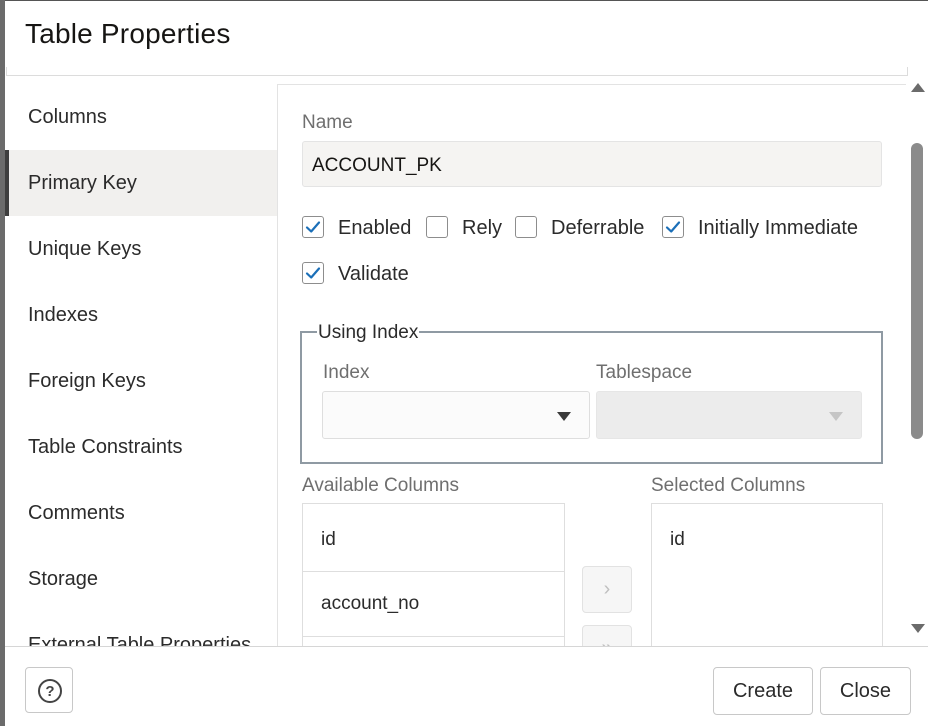 This screenshot has height=727, width=928. What do you see at coordinates (87, 381) in the screenshot?
I see `sidebar-item-label: Foreign Keys` at bounding box center [87, 381].